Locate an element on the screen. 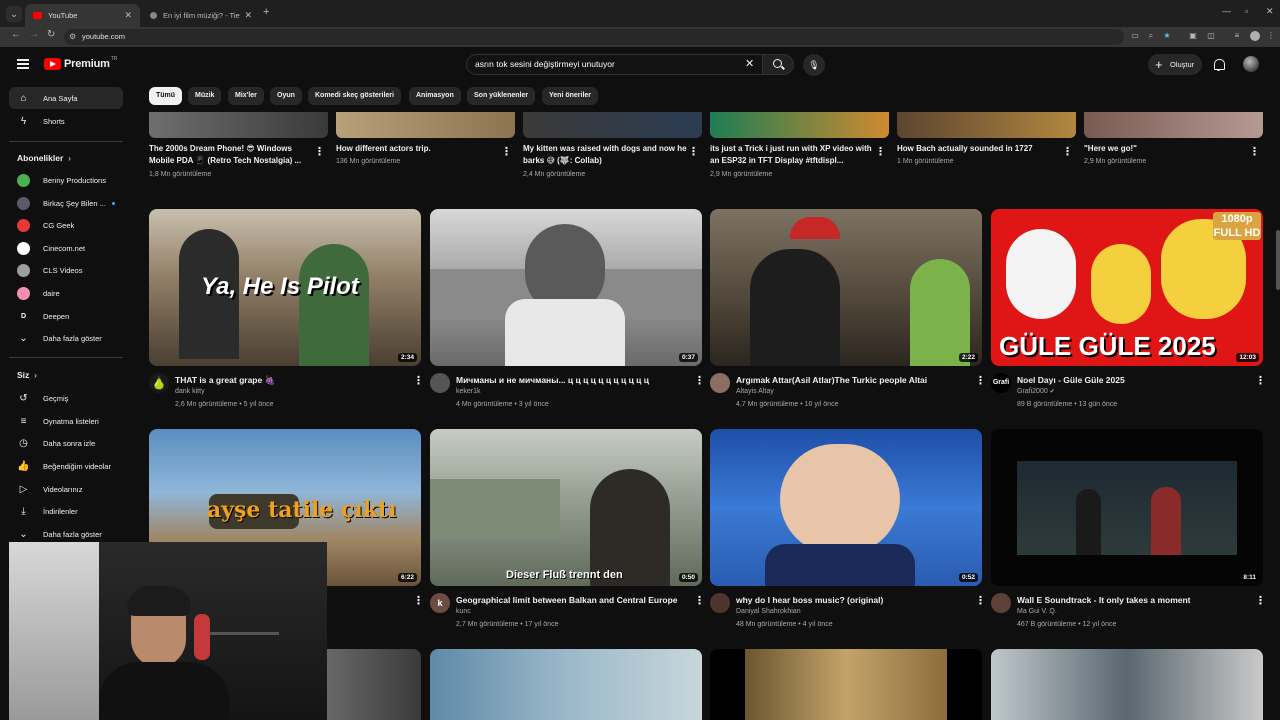  sidebar-item-benny-productions: Benny Productions is located at coordinates (66, 180).